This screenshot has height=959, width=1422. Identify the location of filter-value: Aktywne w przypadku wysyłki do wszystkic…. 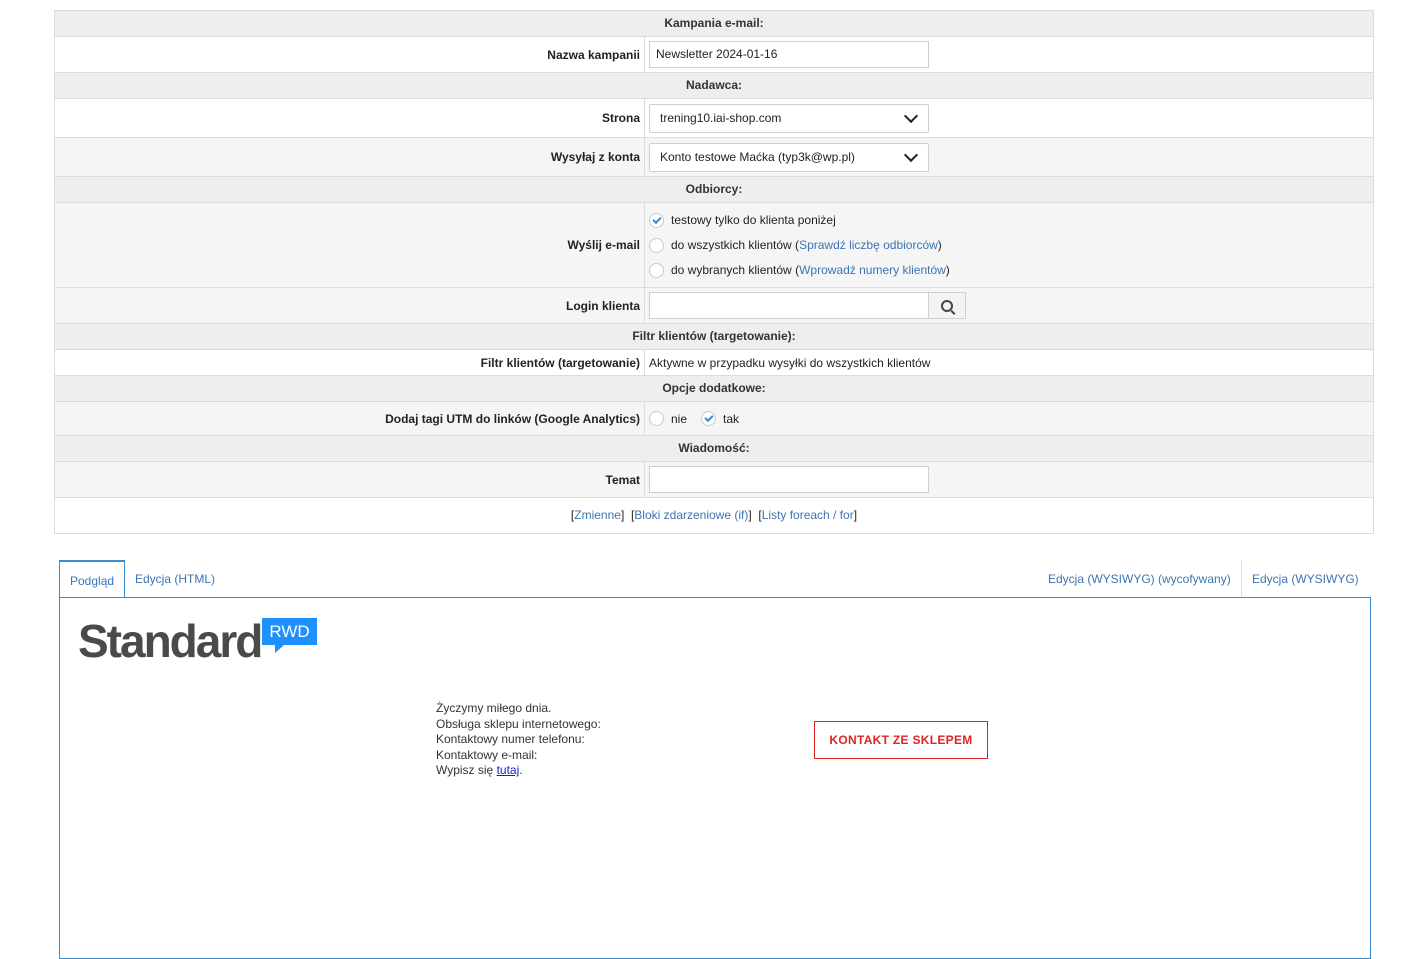
(790, 362).